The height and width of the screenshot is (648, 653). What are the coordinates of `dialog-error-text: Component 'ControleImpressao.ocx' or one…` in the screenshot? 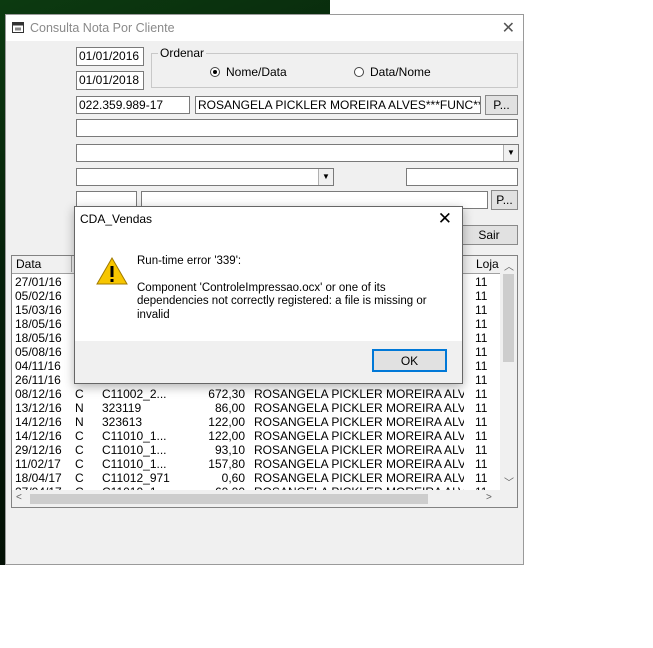 It's located at (282, 301).